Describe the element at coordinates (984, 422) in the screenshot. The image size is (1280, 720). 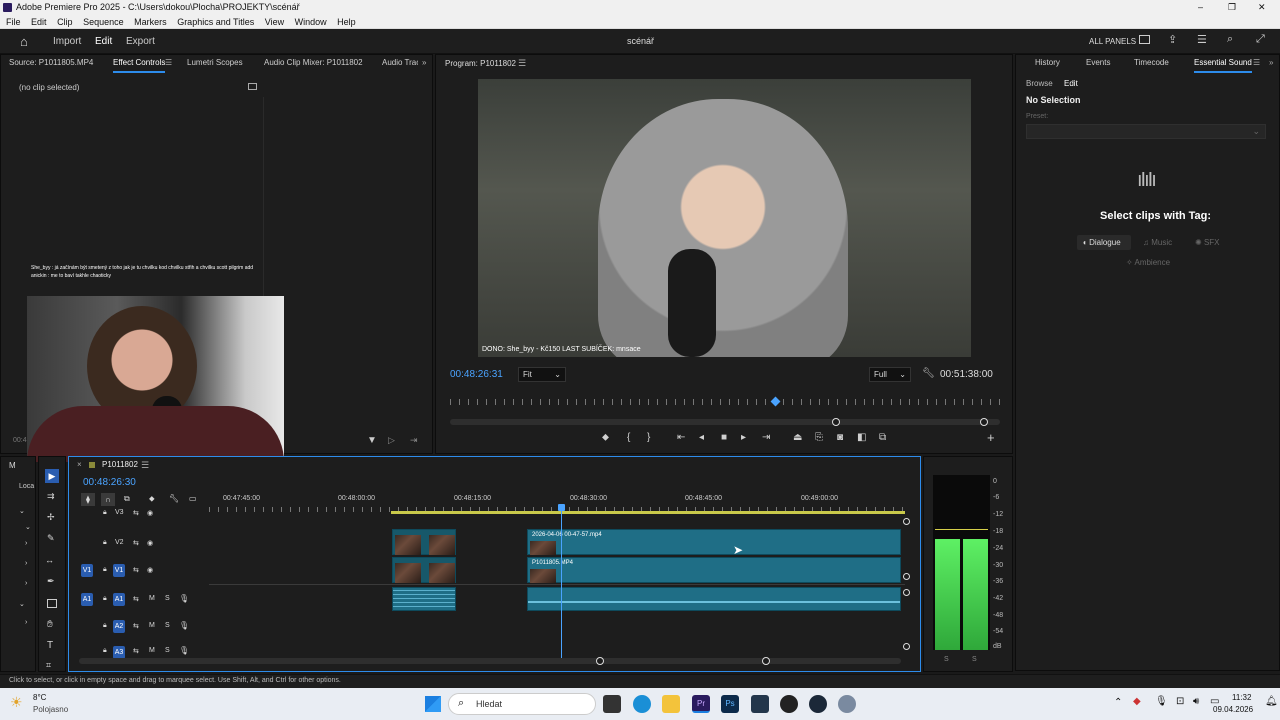
I see `scrollbar-handle-right` at that location.